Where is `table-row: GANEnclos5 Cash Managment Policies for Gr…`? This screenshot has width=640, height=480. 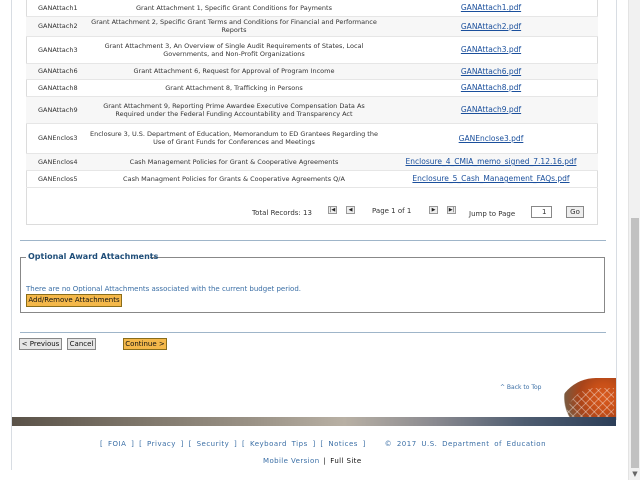
table-row: GANEnclos5 Cash Managment Policies for Gr… is located at coordinates (312, 179).